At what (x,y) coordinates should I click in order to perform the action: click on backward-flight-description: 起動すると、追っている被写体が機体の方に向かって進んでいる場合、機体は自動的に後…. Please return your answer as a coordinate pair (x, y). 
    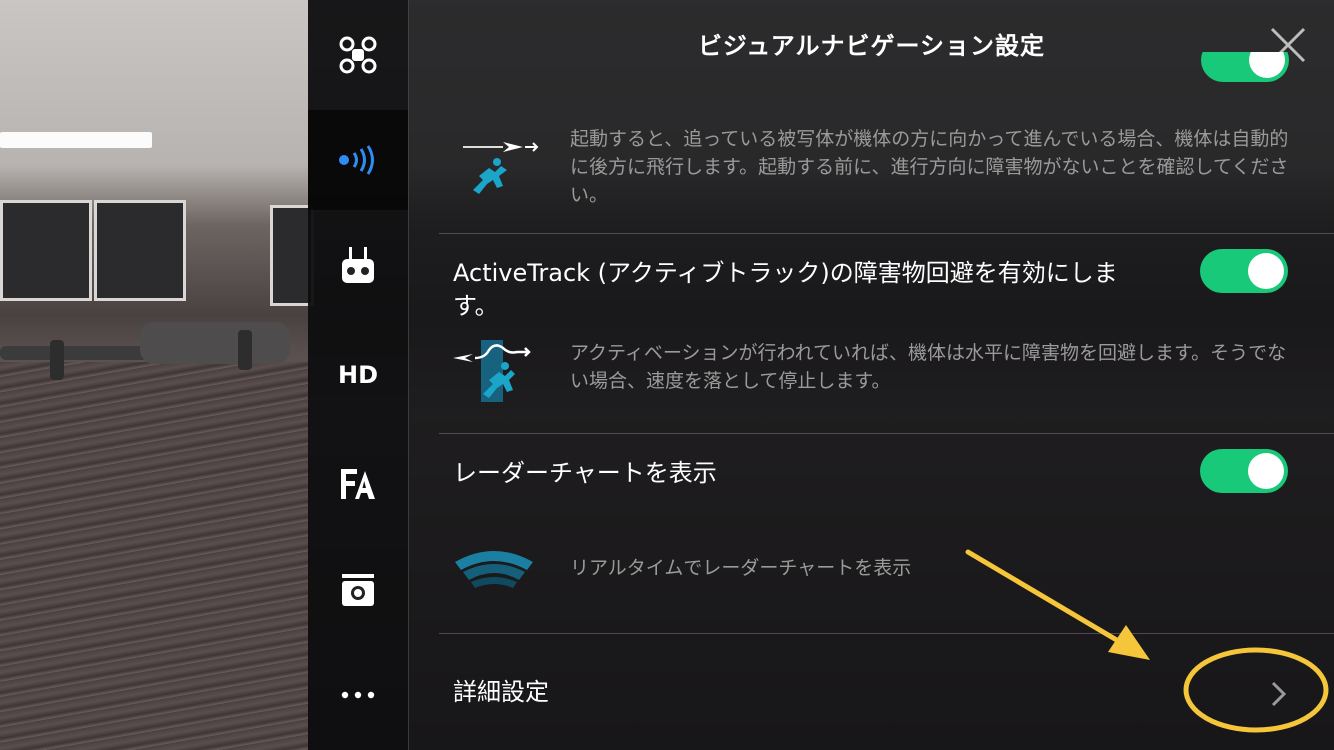
    Looking at the image, I should click on (929, 167).